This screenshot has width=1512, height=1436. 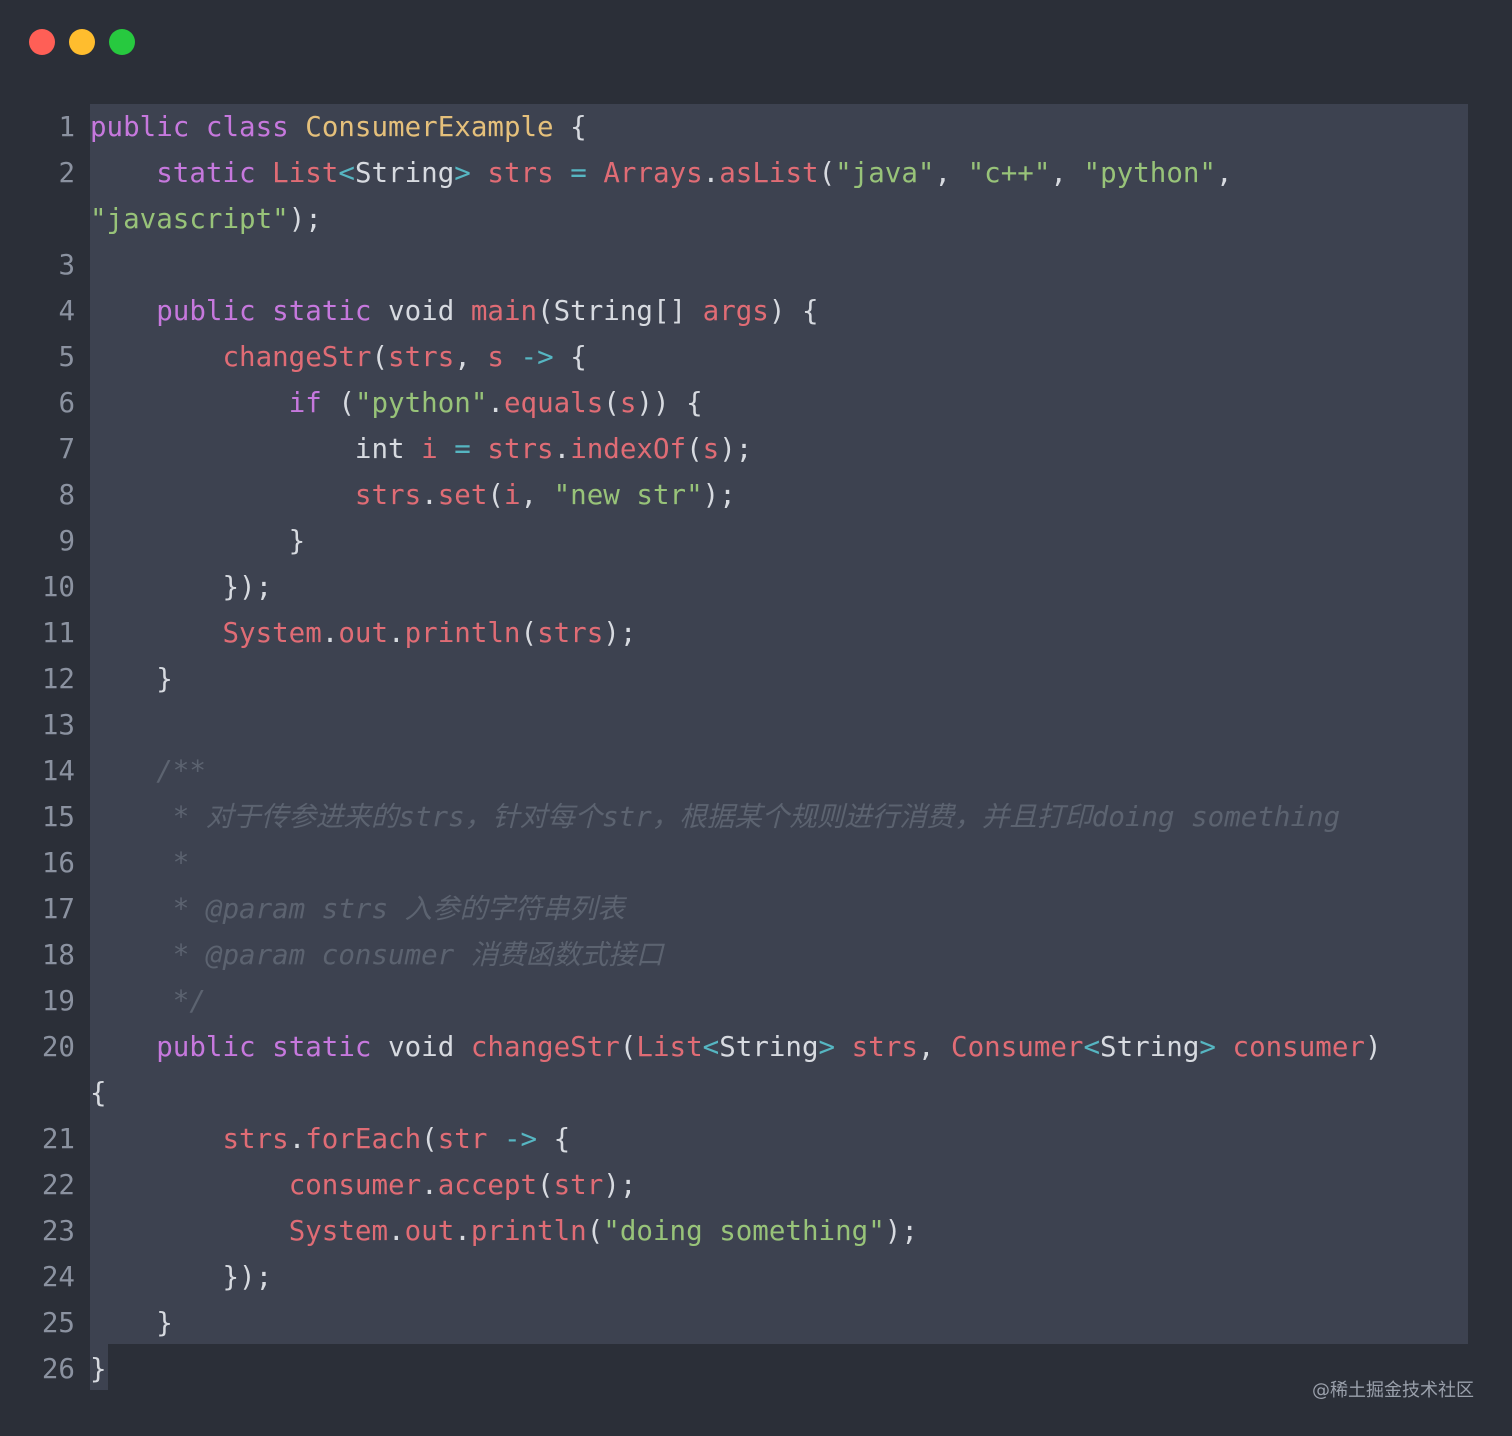 I want to click on minimize-button, so click(x=82, y=42).